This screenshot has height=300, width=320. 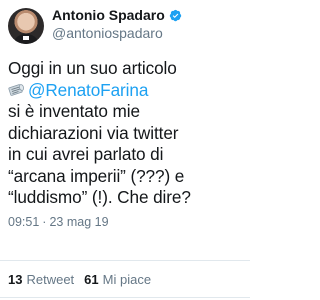 I want to click on tweet-date: 23 mag 19, so click(x=79, y=221).